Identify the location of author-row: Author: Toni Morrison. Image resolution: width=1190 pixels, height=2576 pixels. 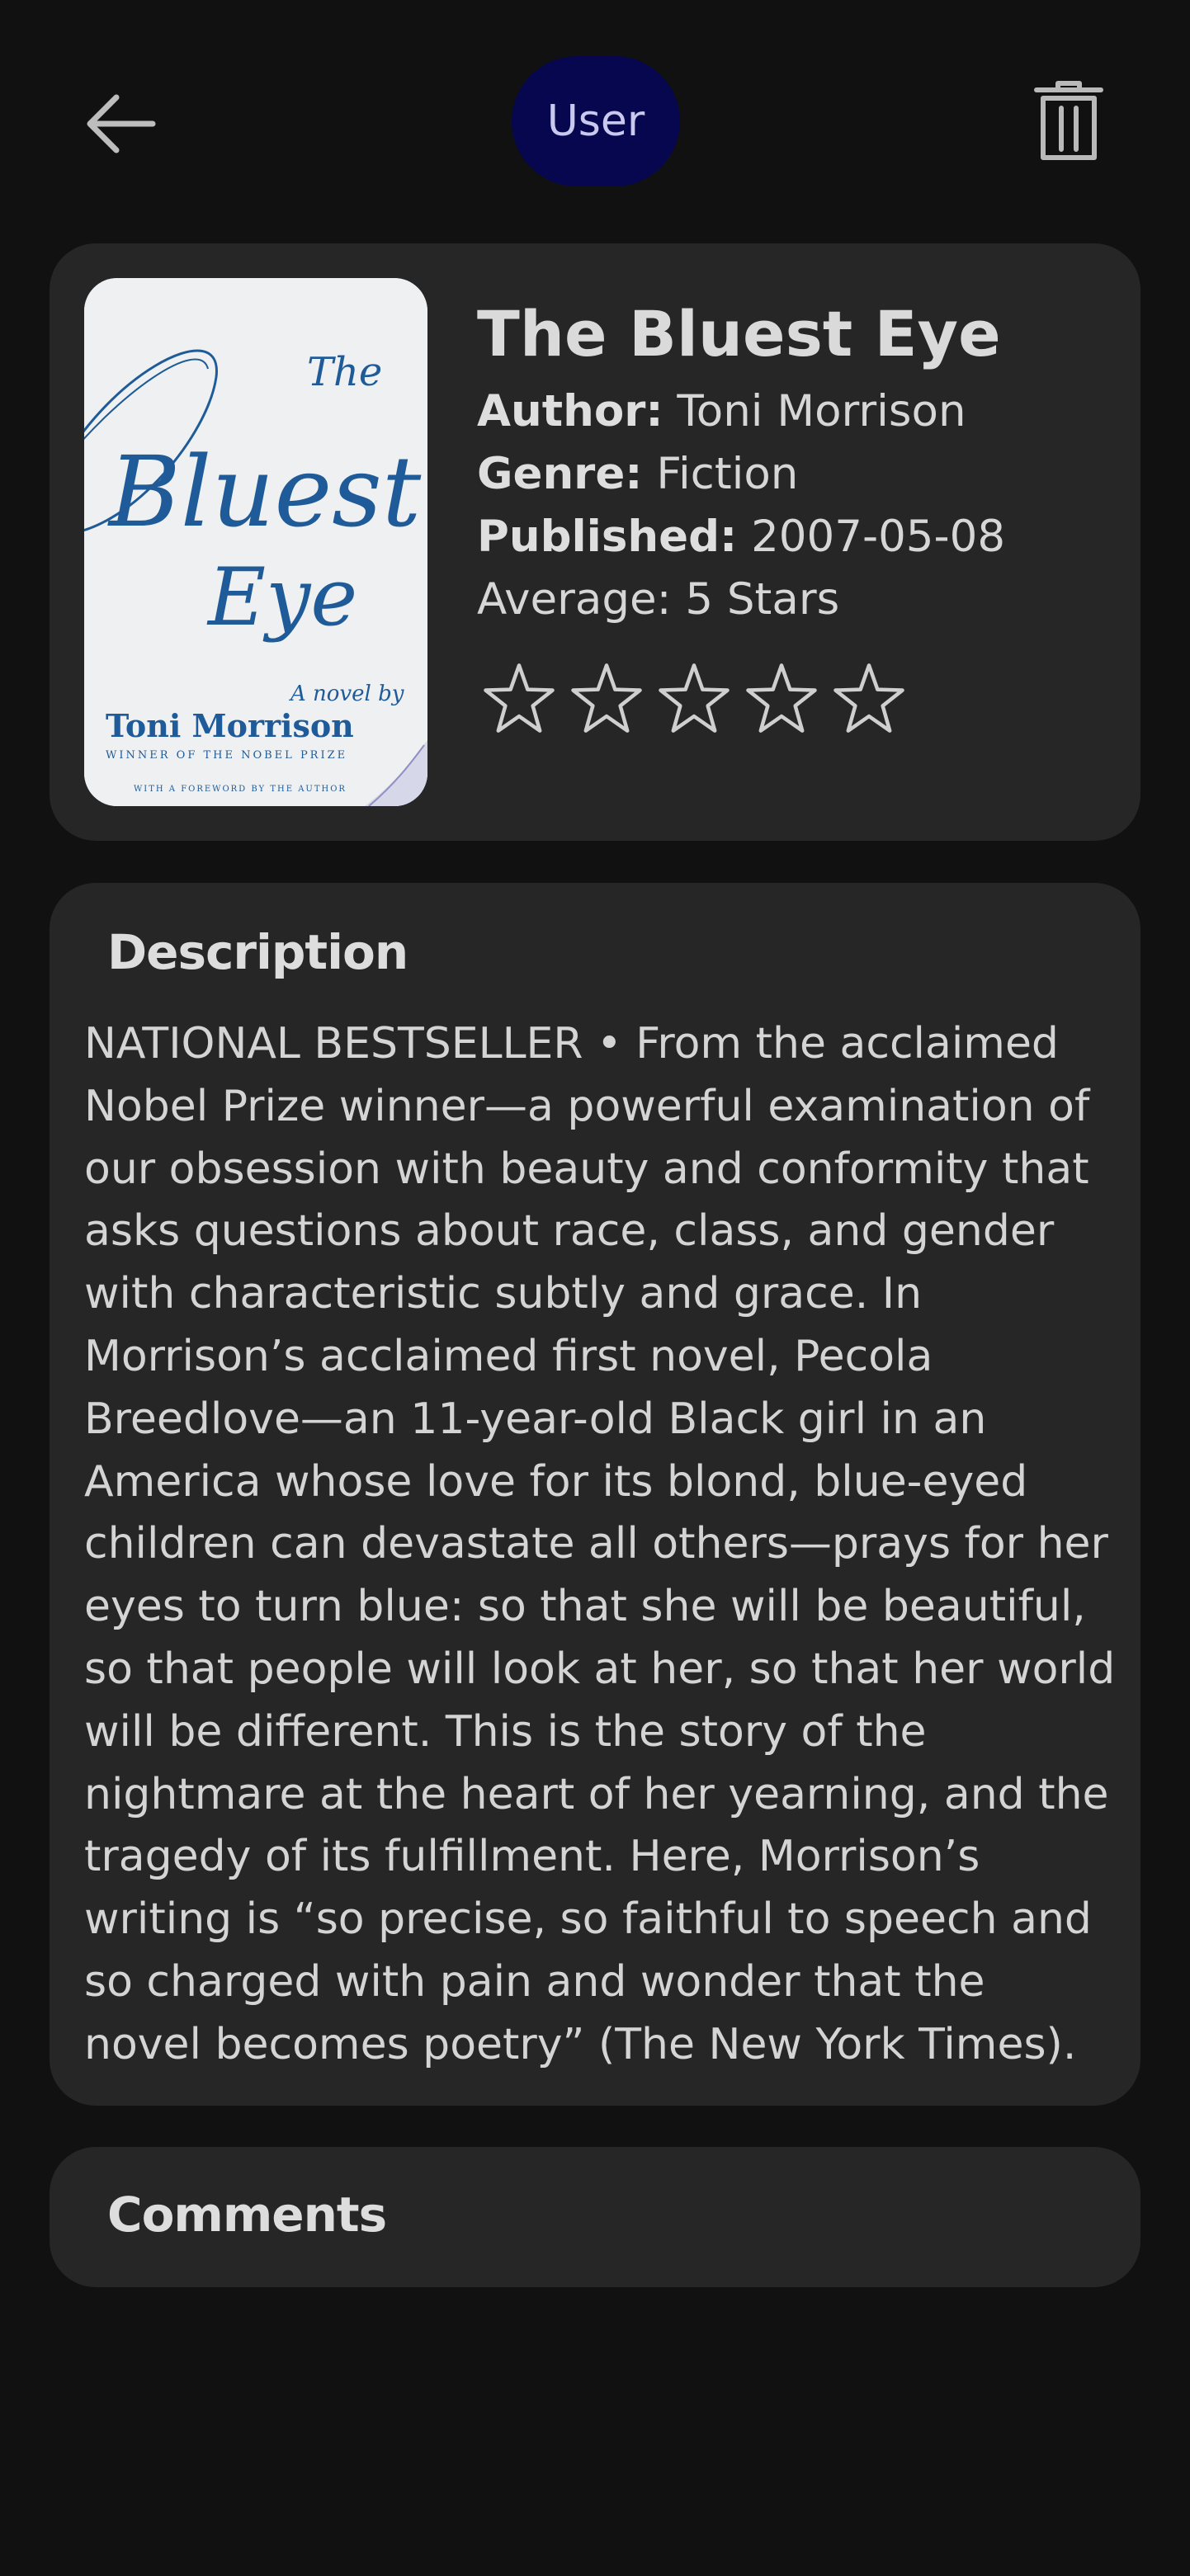
(790, 411).